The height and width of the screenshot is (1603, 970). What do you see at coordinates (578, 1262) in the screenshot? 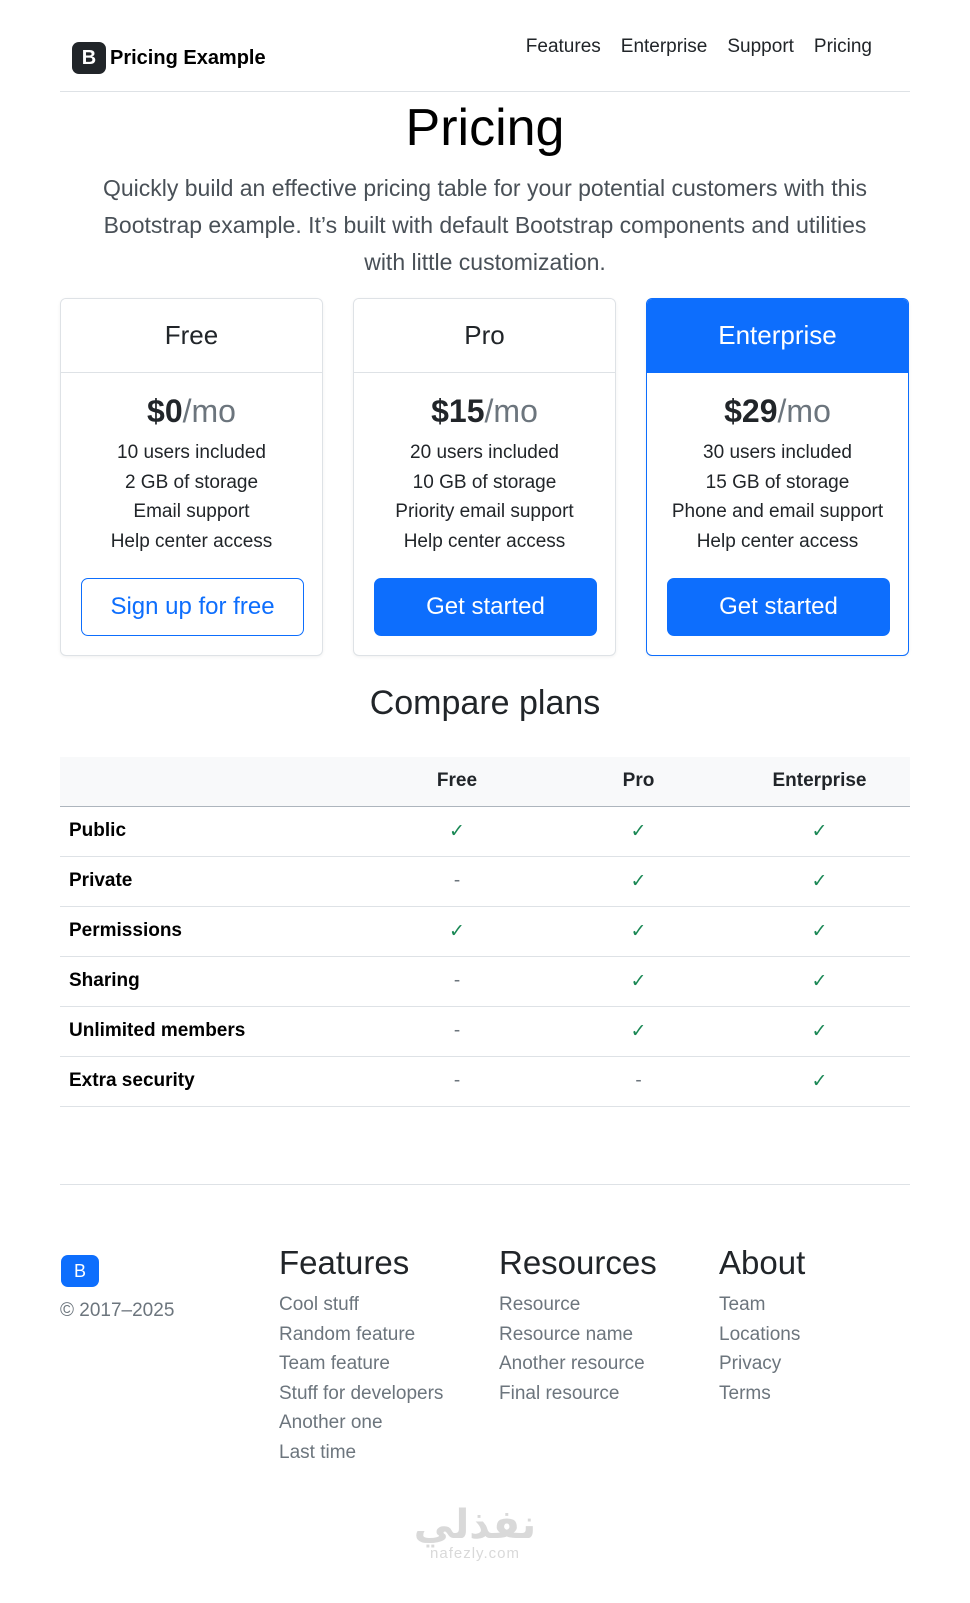
I see `footer-column-title: Resources` at bounding box center [578, 1262].